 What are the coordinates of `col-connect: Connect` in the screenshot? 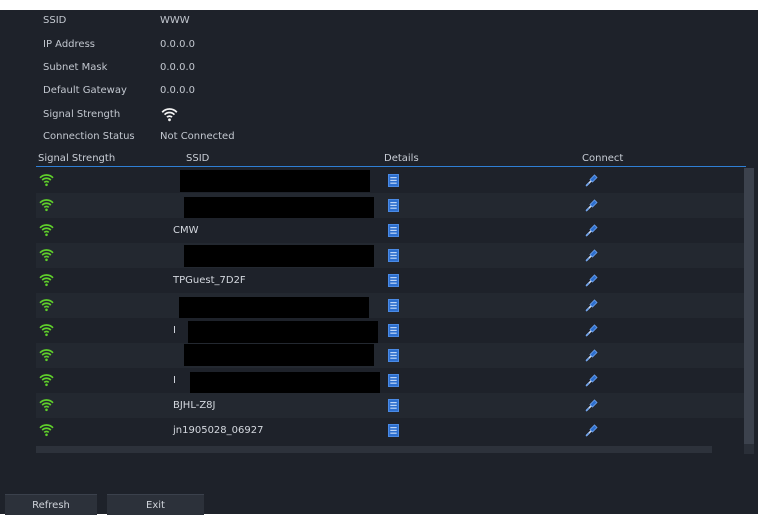 It's located at (603, 158).